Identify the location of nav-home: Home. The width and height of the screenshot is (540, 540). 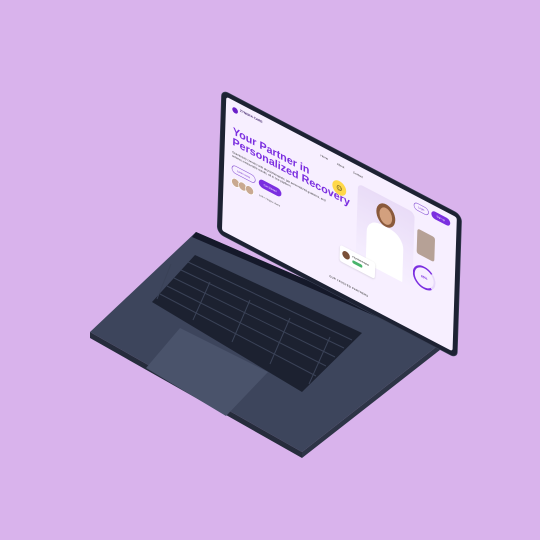
(324, 157).